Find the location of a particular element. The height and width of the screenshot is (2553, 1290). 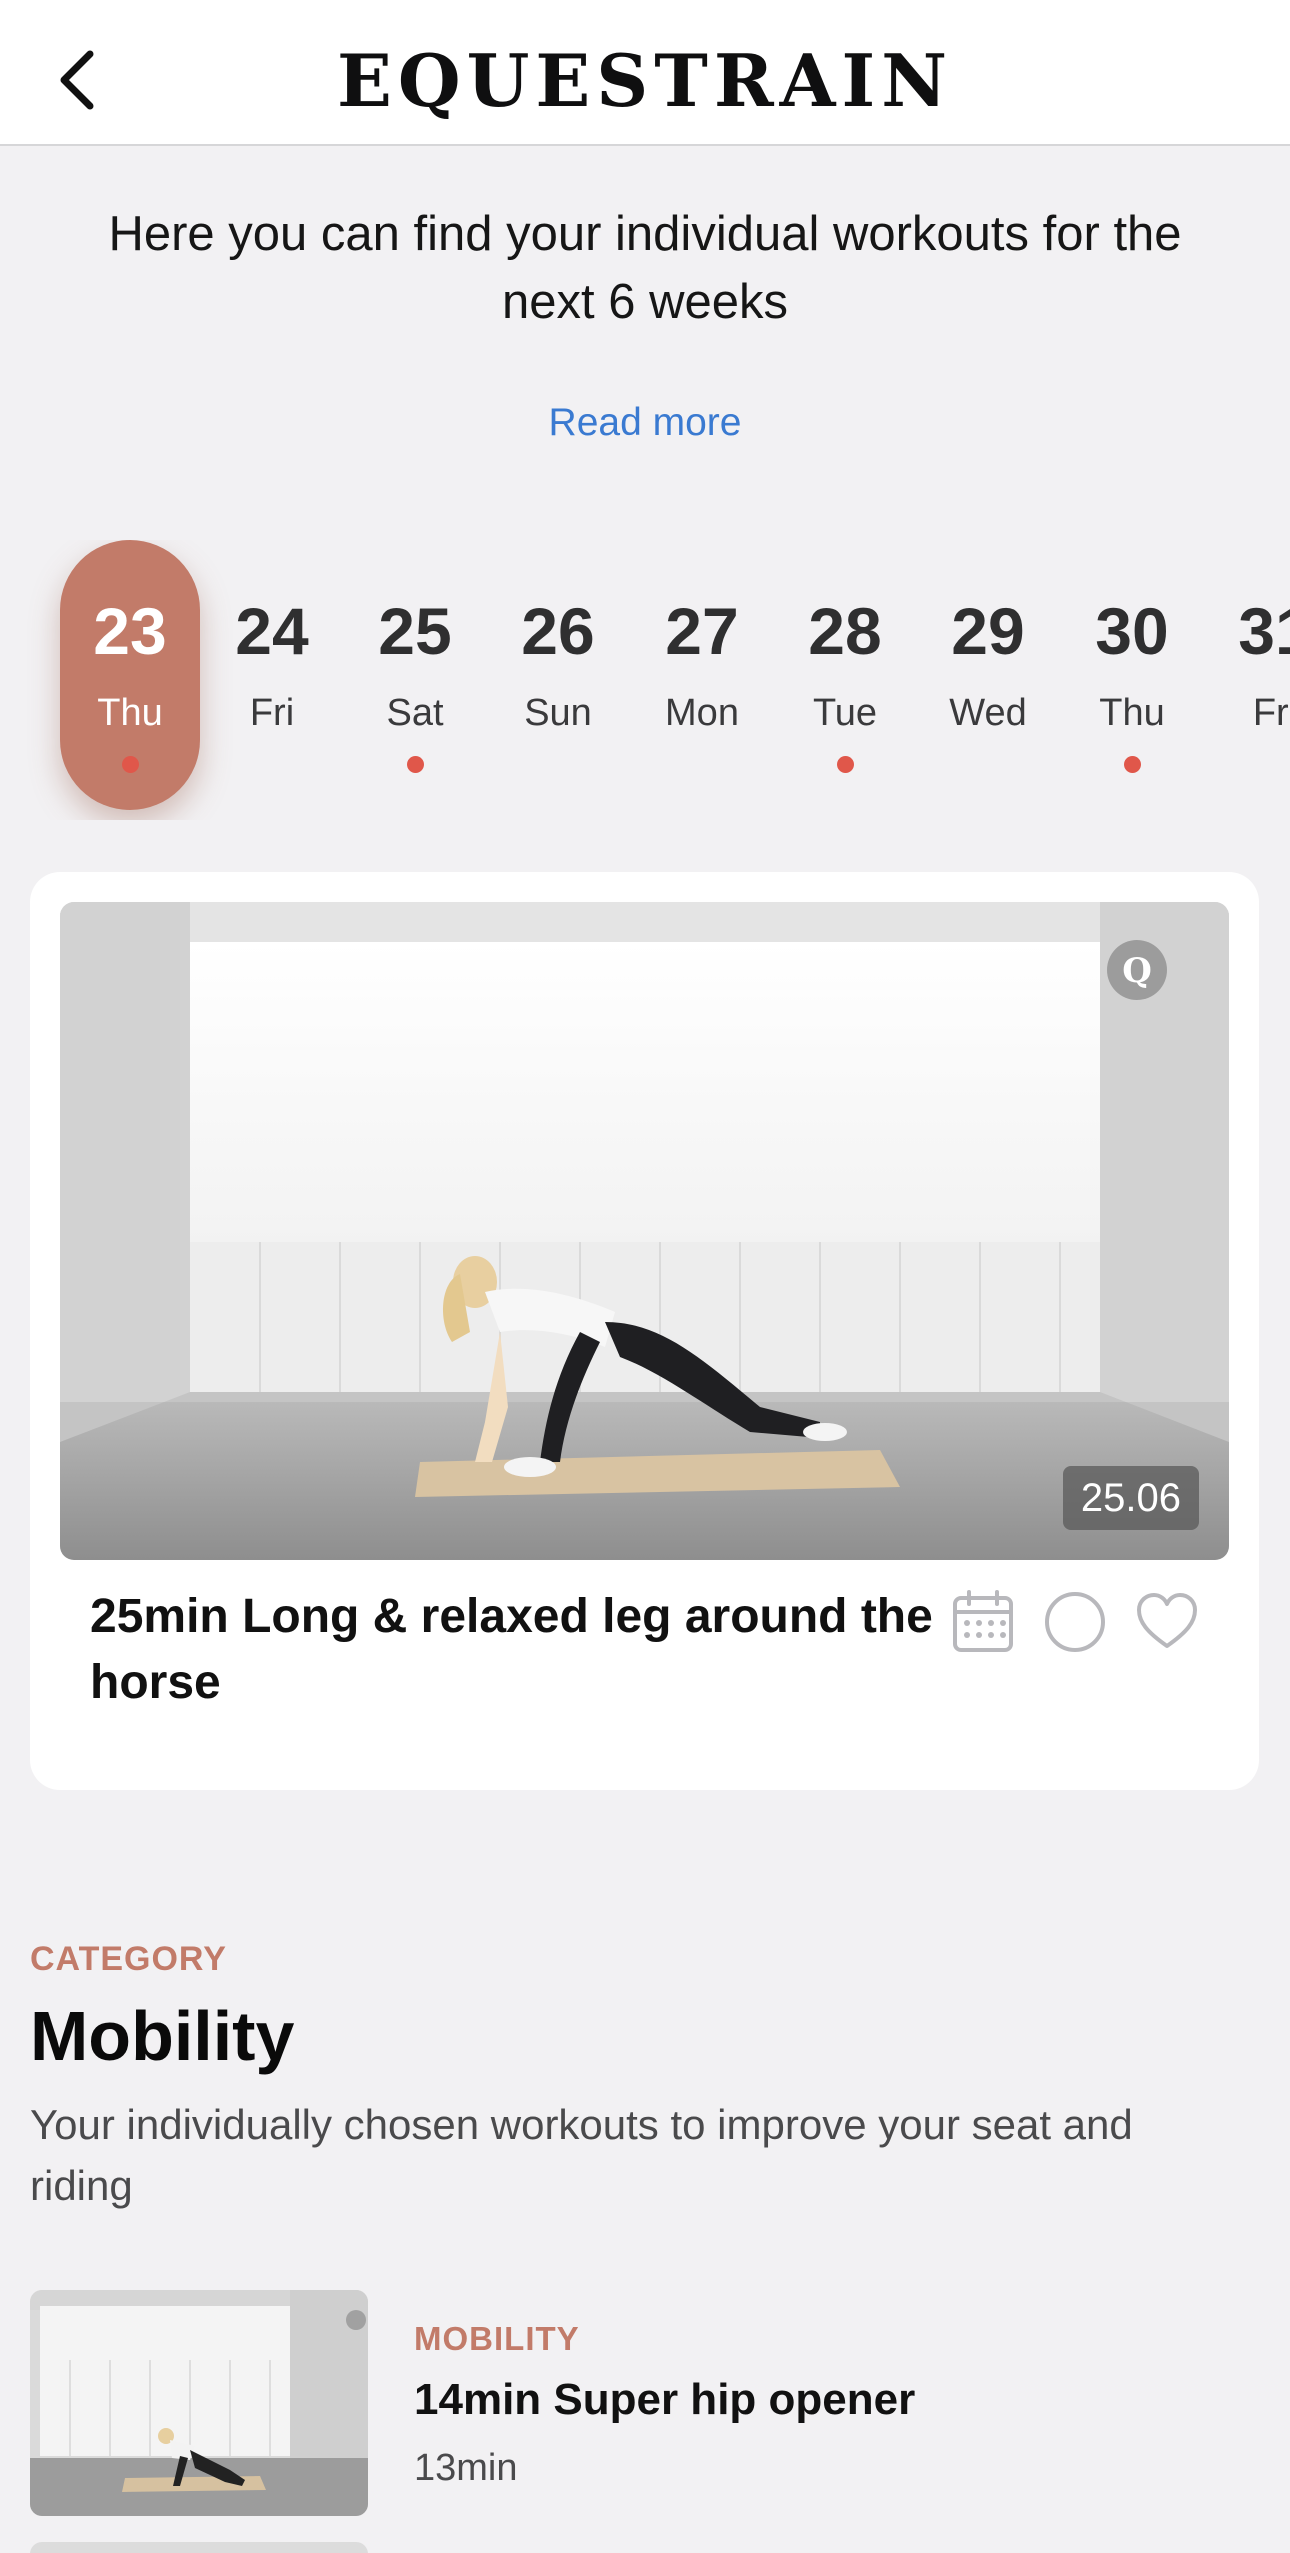

day-weekday: Sat is located at coordinates (415, 713).